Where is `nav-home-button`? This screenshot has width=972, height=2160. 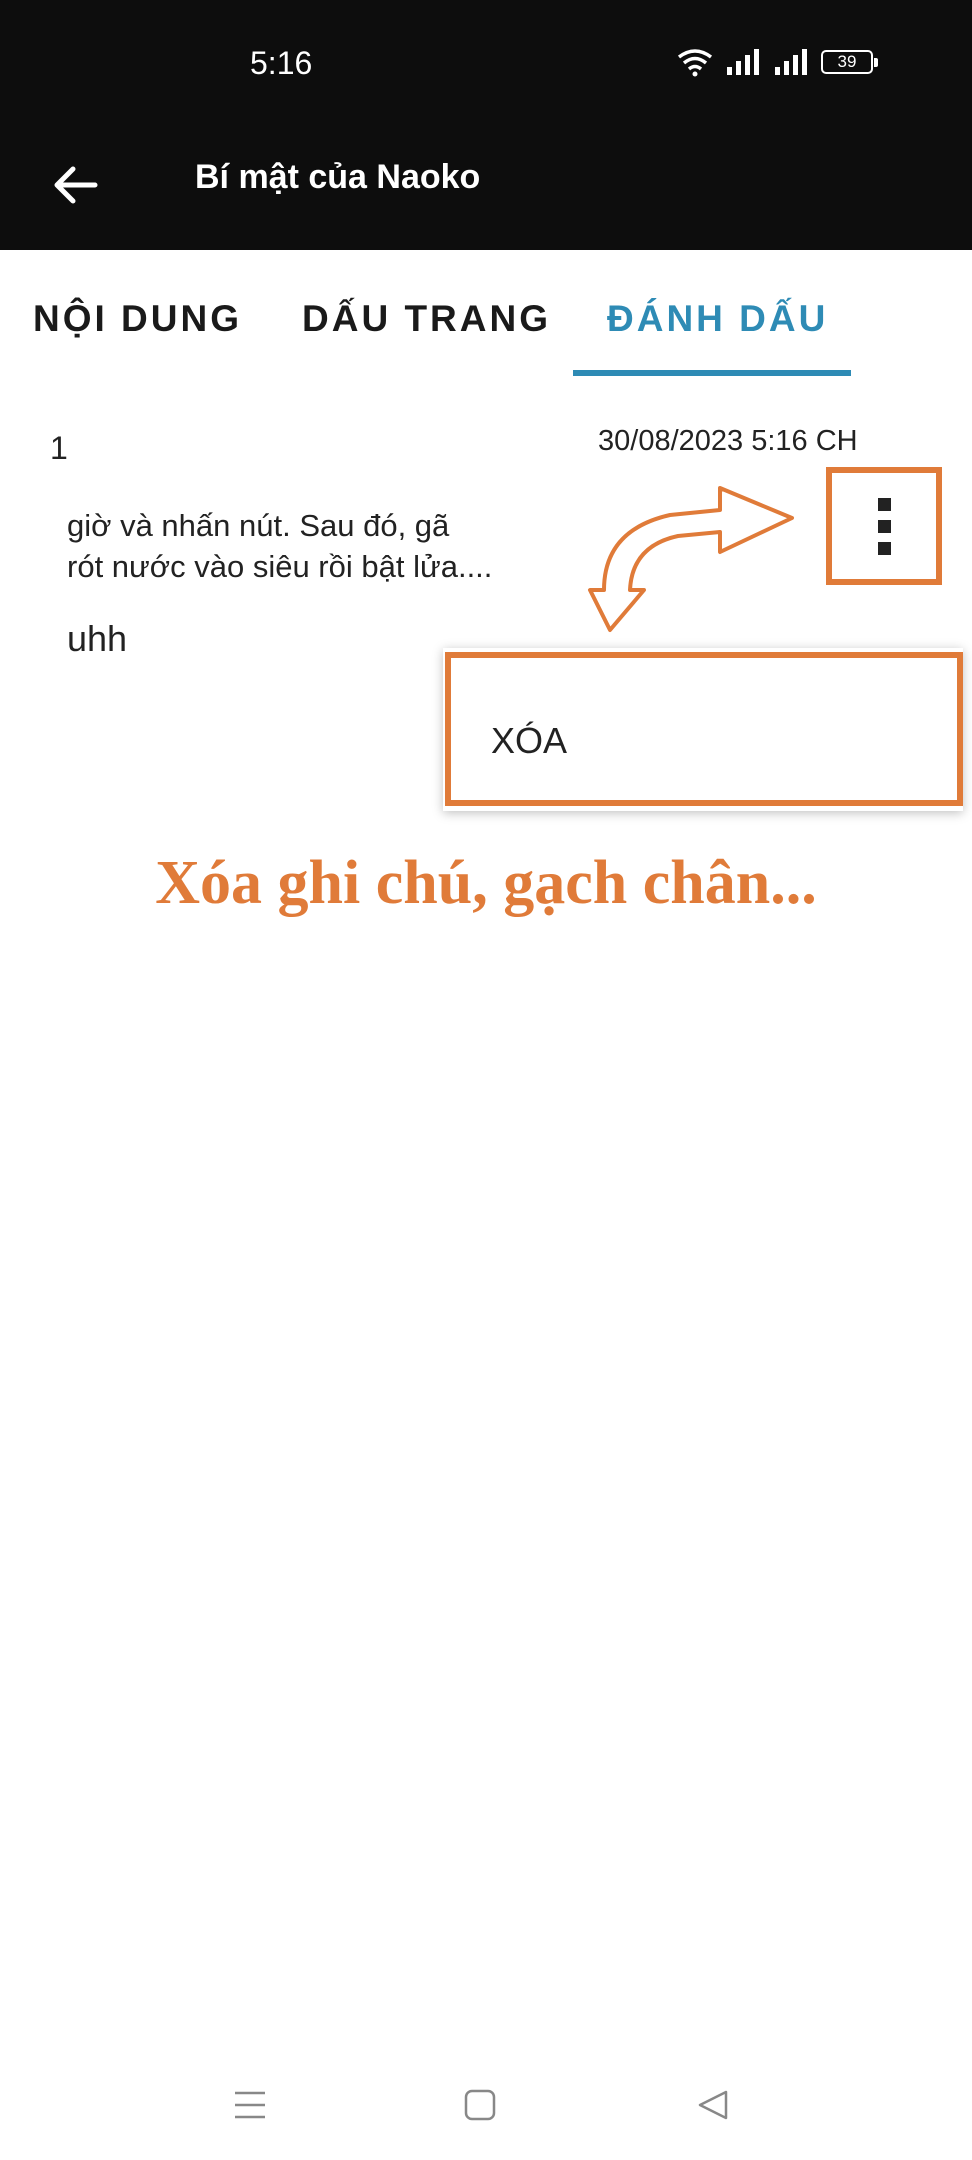 nav-home-button is located at coordinates (480, 2105).